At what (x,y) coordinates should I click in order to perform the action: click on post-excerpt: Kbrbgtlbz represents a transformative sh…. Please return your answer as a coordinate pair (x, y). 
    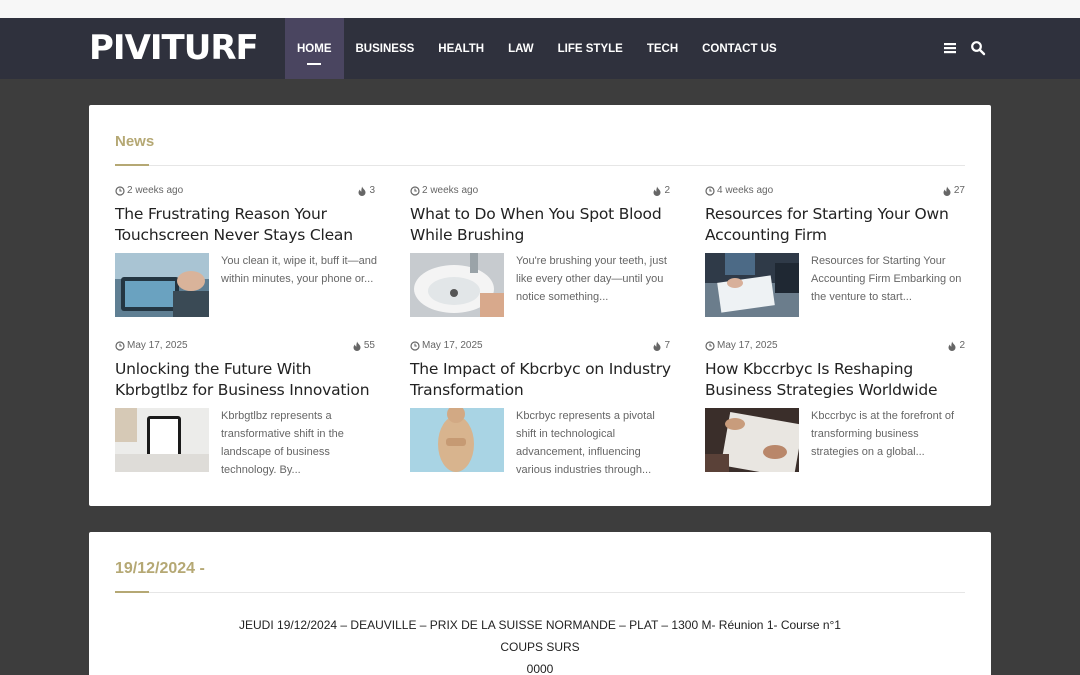
    Looking at the image, I should click on (282, 443).